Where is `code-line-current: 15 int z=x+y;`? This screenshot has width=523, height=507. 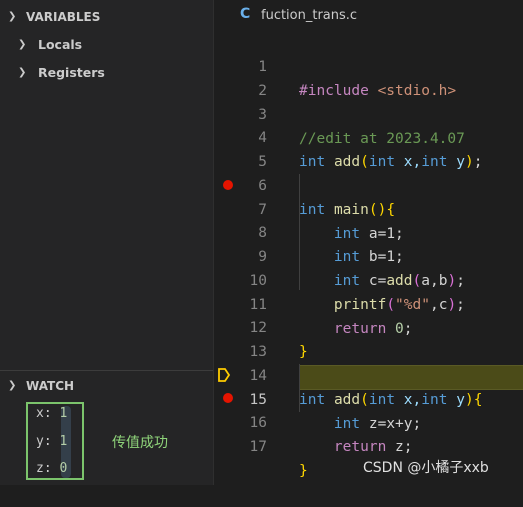 code-line-current: 15 int z=x+y; is located at coordinates (368, 398).